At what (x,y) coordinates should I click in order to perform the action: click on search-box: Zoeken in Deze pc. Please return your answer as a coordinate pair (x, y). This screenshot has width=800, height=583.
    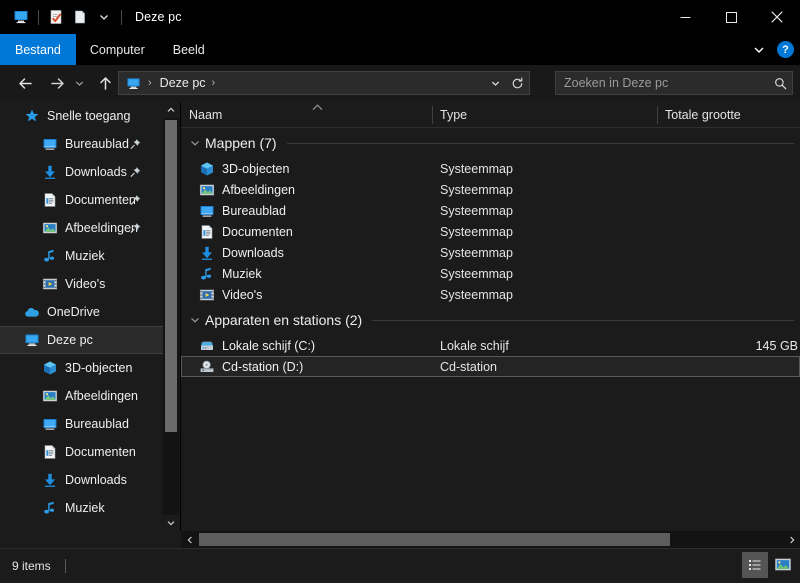
    Looking at the image, I should click on (674, 83).